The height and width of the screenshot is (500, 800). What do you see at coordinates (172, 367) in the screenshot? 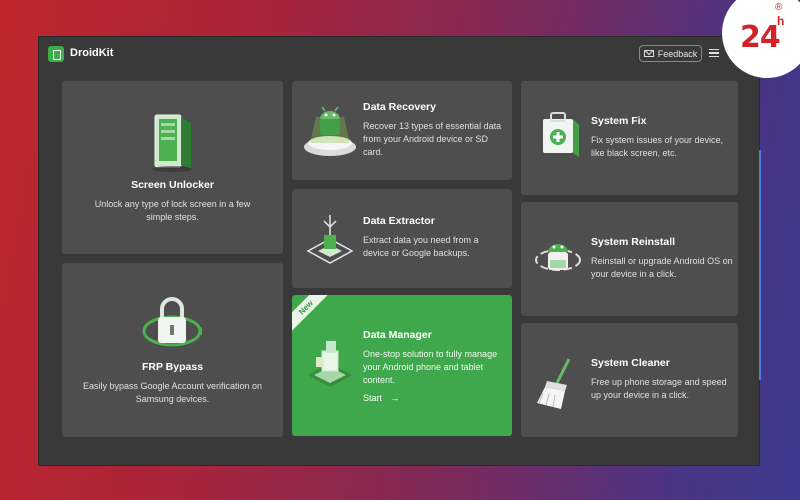
I see `card-title: FRP Bypass` at bounding box center [172, 367].